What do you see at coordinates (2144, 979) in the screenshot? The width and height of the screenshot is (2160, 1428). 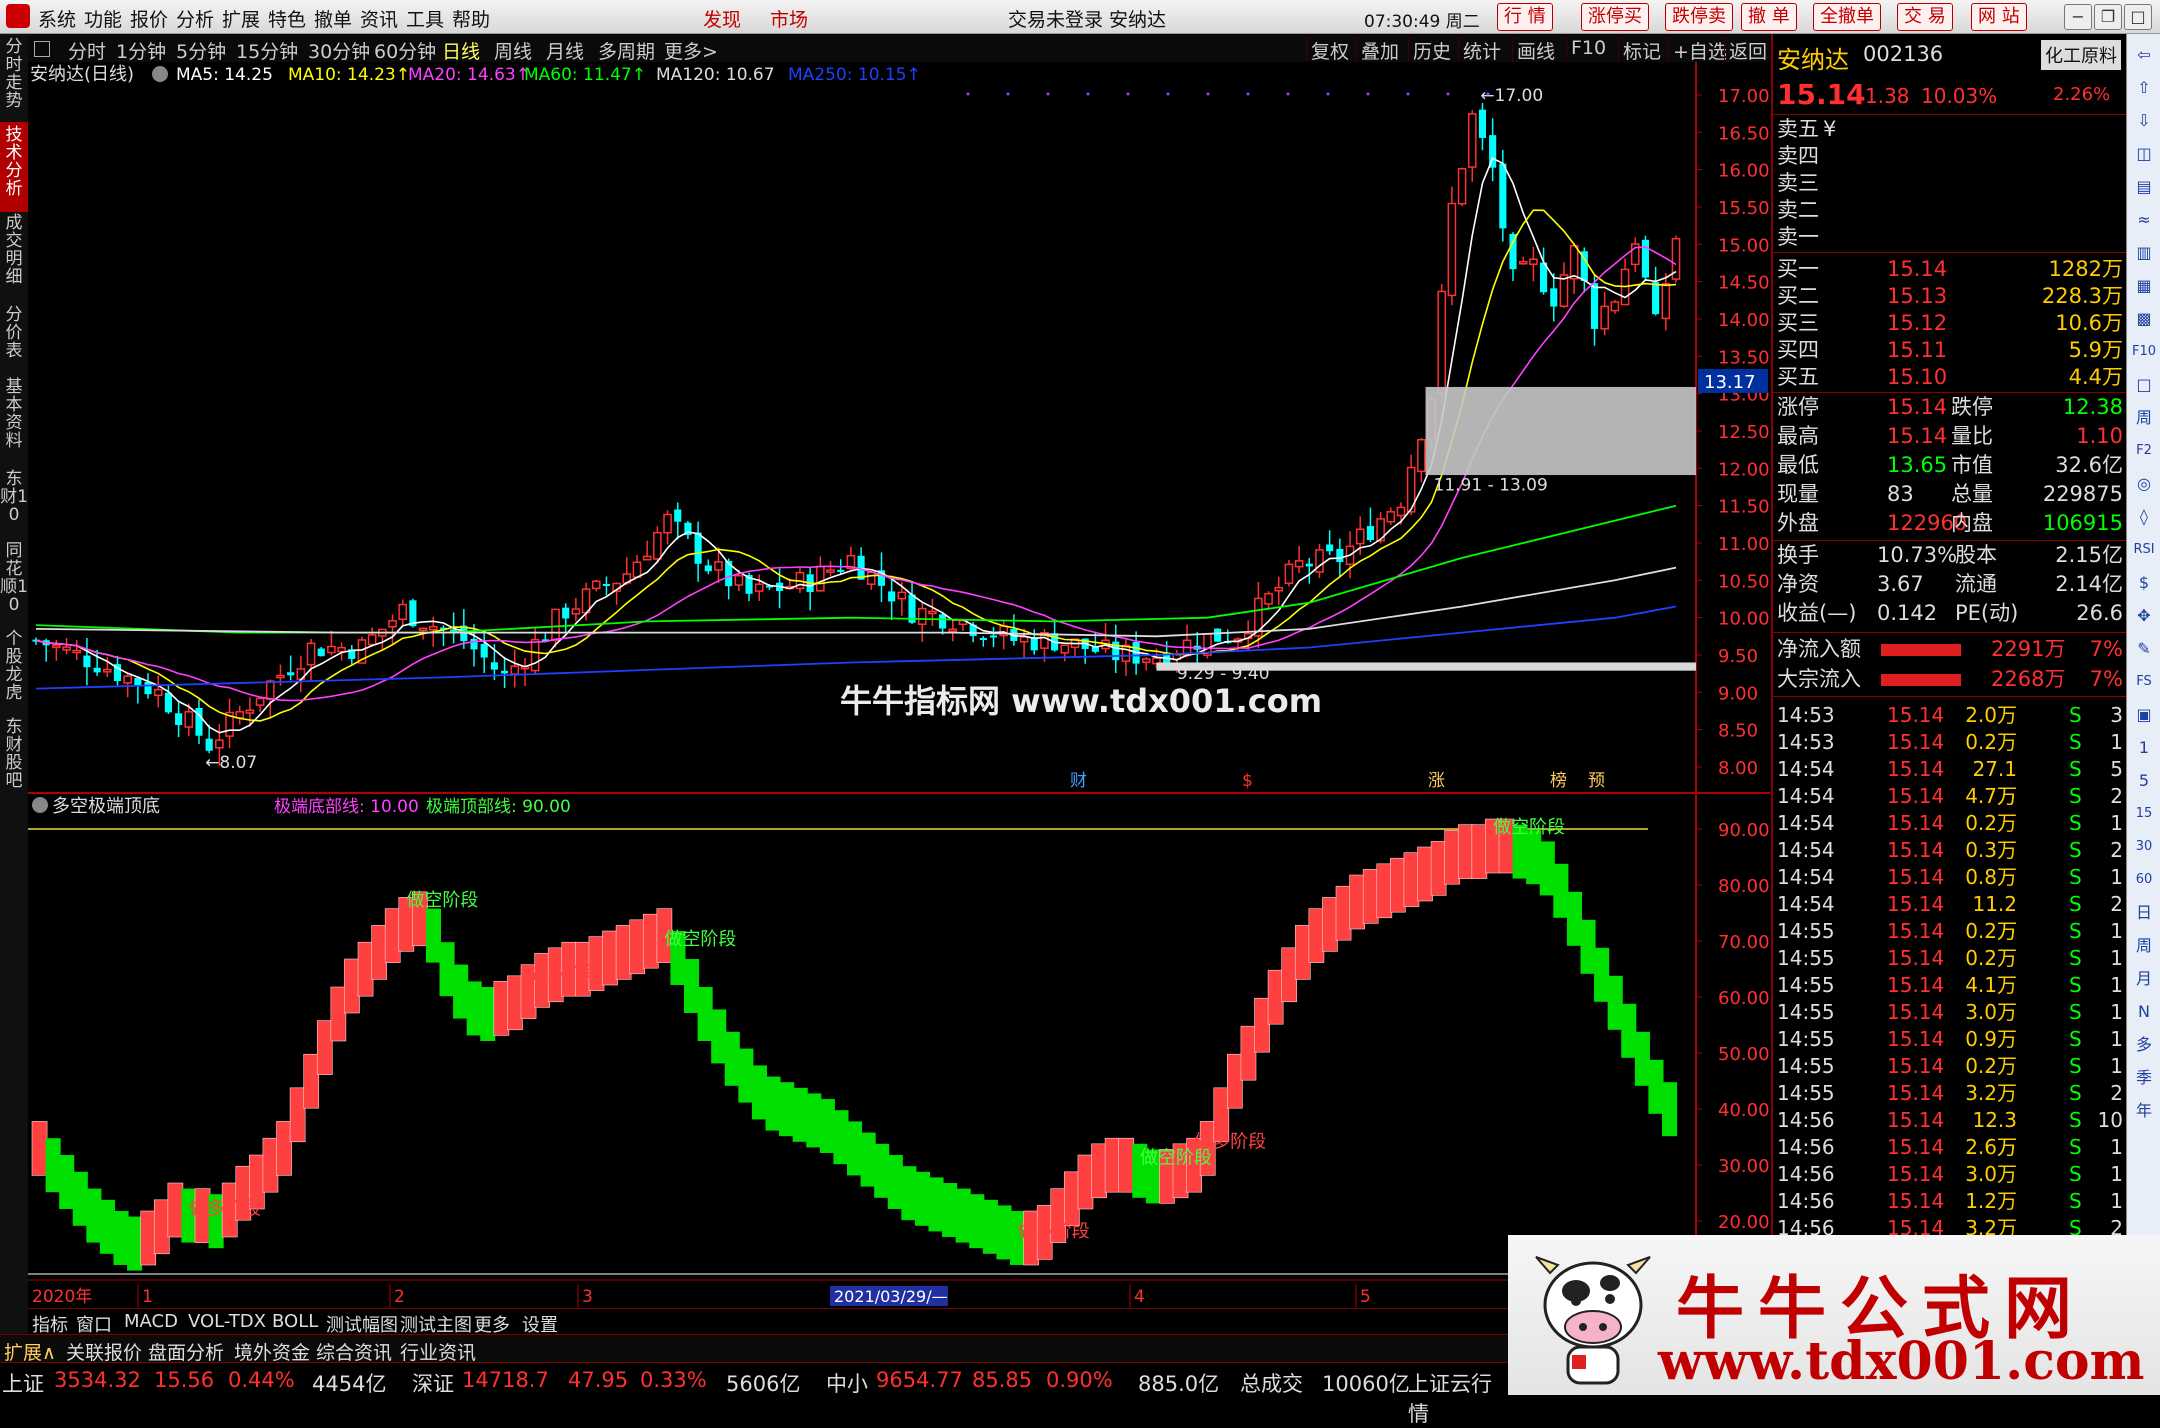 I see `side-tool-icon: 月` at bounding box center [2144, 979].